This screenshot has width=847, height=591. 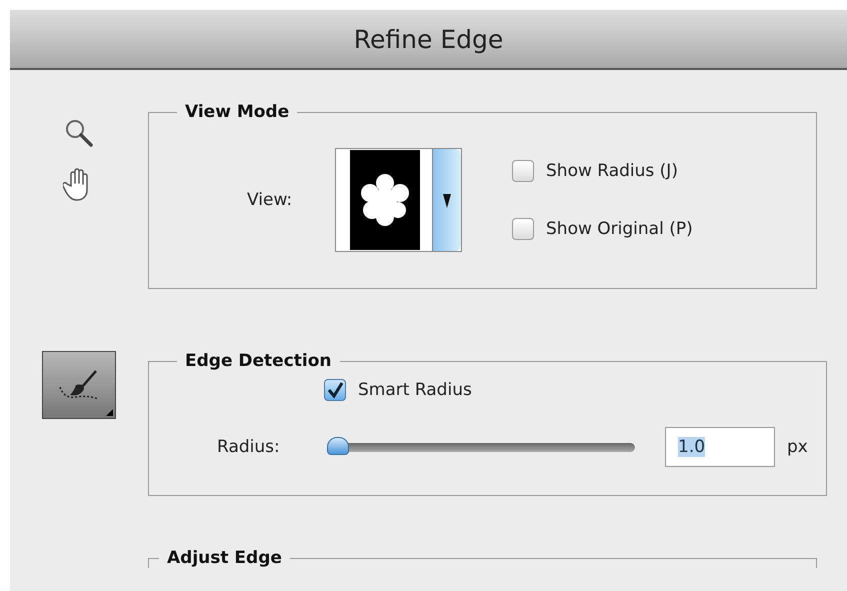 What do you see at coordinates (612, 171) in the screenshot?
I see `checkbox-label: Show Radius (J)` at bounding box center [612, 171].